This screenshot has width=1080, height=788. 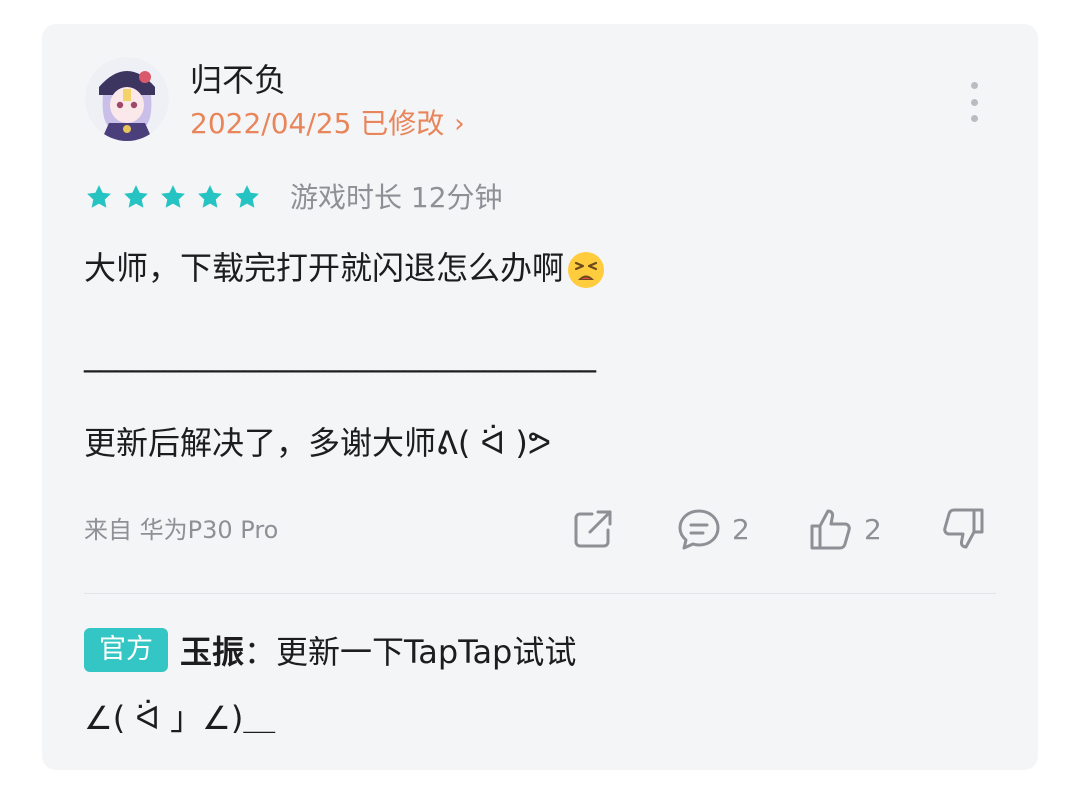 I want to click on reply-text: ：更新一下TapTap试试, so click(x=410, y=652).